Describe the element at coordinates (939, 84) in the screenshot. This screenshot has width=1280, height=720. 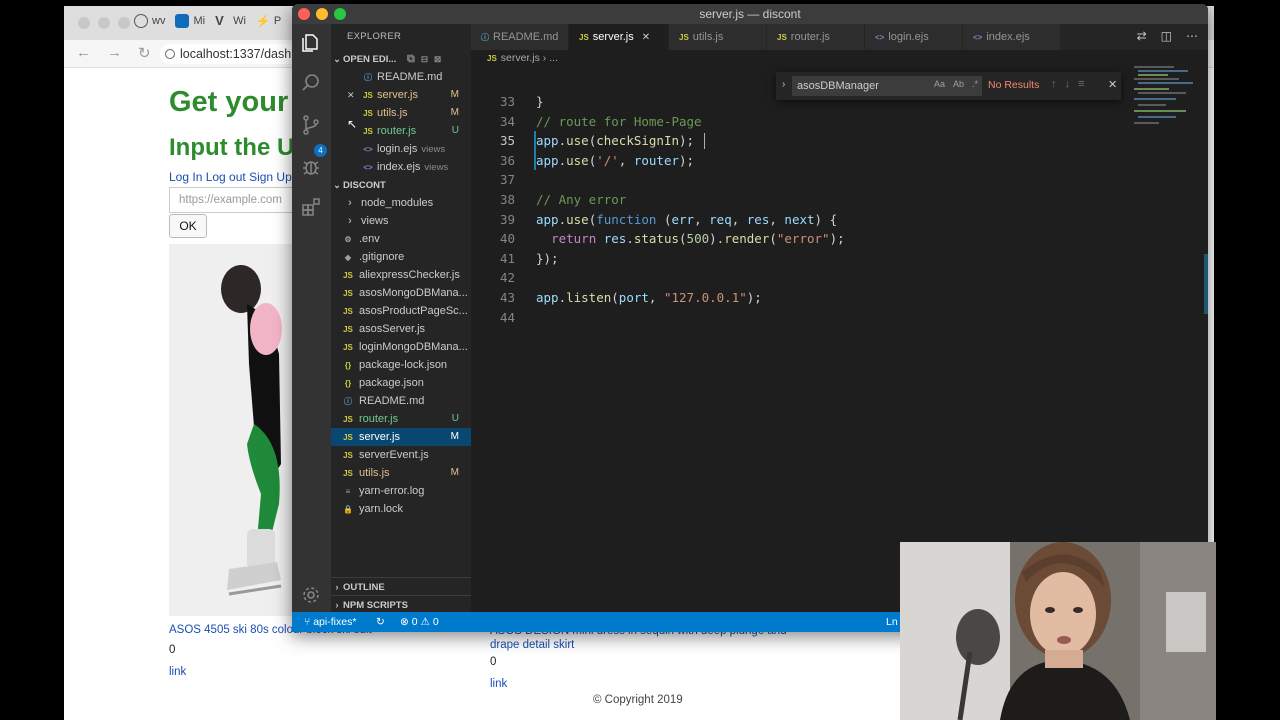
I see `match-case-toggle: Aa` at that location.